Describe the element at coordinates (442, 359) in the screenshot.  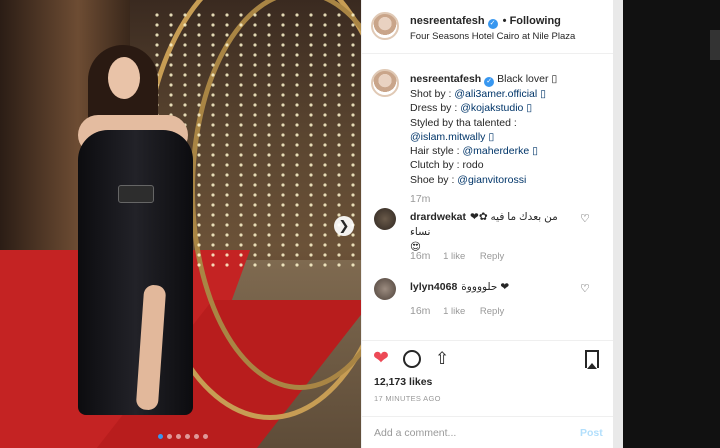
I see `share-icon: ⇧` at that location.